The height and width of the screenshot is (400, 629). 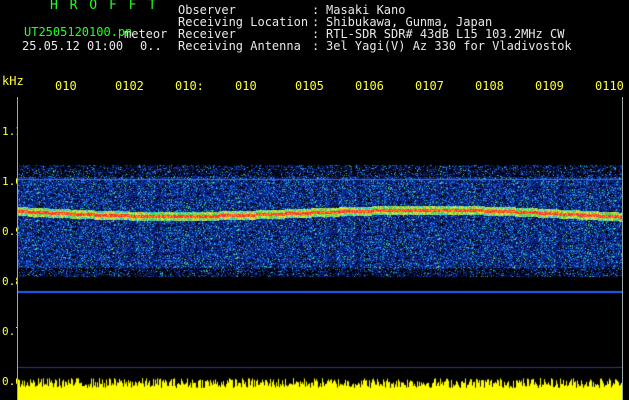 I want to click on x-tick-label: 0107, so click(x=429, y=86).